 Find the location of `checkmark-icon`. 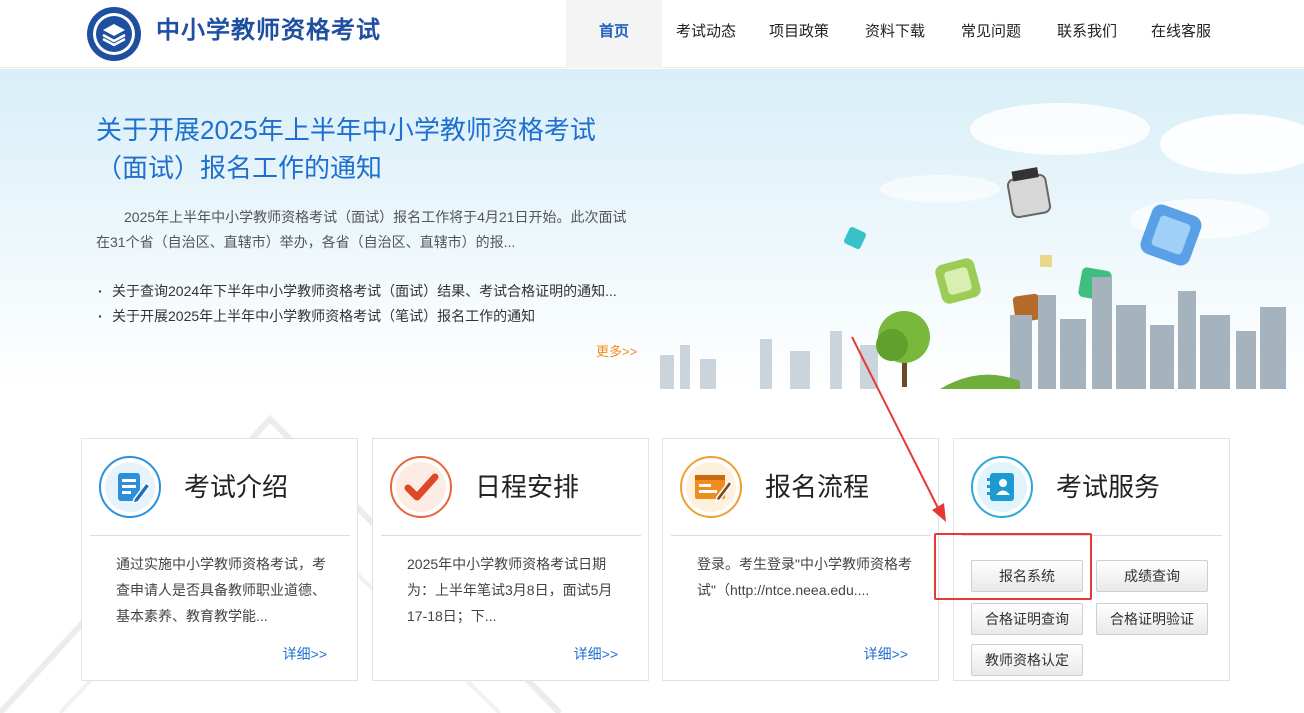

checkmark-icon is located at coordinates (421, 487).